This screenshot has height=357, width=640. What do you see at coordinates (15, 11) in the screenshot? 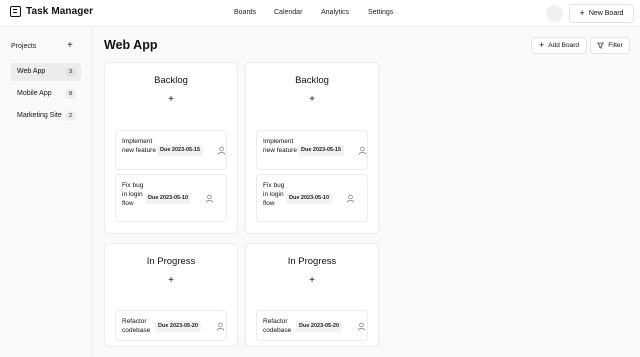
I see `task-list-icon` at bounding box center [15, 11].